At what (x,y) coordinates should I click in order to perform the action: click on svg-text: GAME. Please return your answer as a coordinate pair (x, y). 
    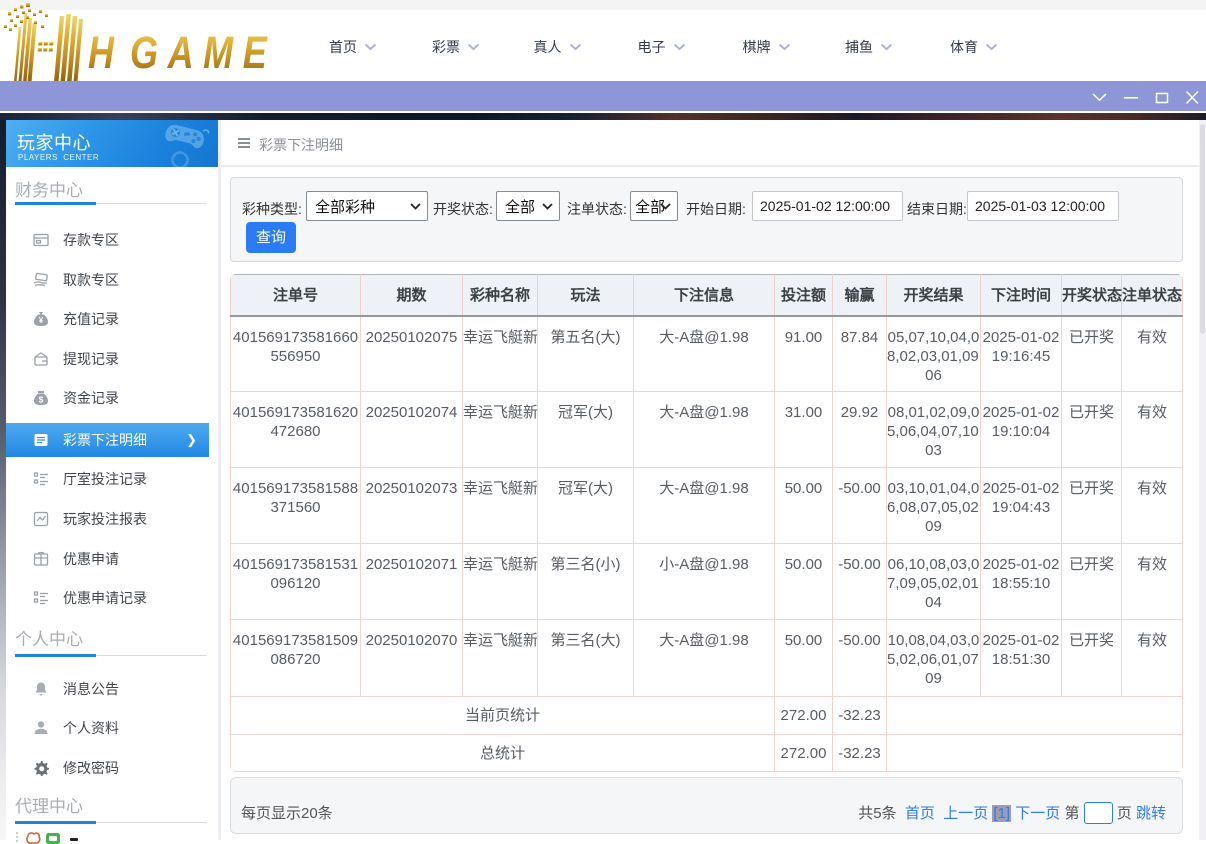
    Looking at the image, I should click on (203, 52).